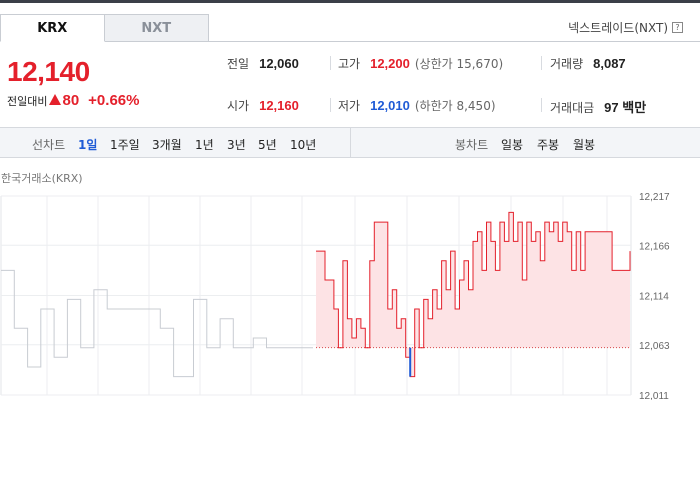 Image resolution: width=700 pixels, height=490 pixels. Describe the element at coordinates (654, 197) in the screenshot. I see `y-tick-label: 12,217` at that location.